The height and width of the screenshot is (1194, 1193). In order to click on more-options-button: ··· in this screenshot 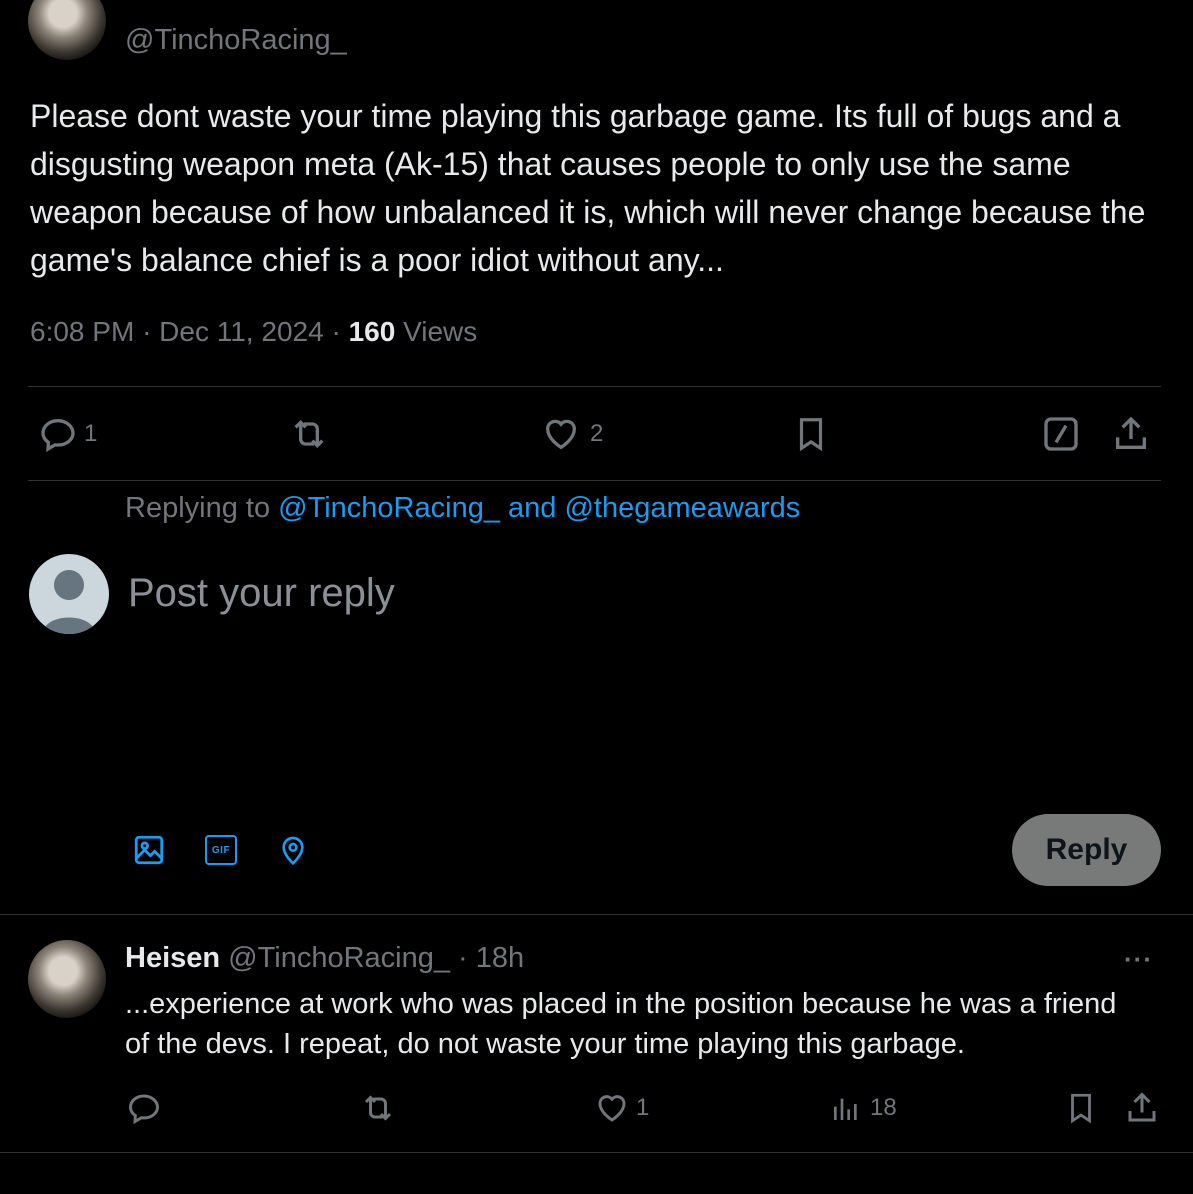, I will do `click(1138, 959)`.